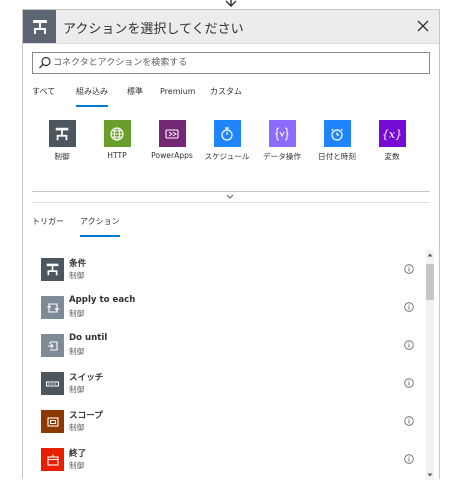 The height and width of the screenshot is (480, 466). What do you see at coordinates (224, 270) in the screenshot?
I see `action-condition: 条件 制御` at bounding box center [224, 270].